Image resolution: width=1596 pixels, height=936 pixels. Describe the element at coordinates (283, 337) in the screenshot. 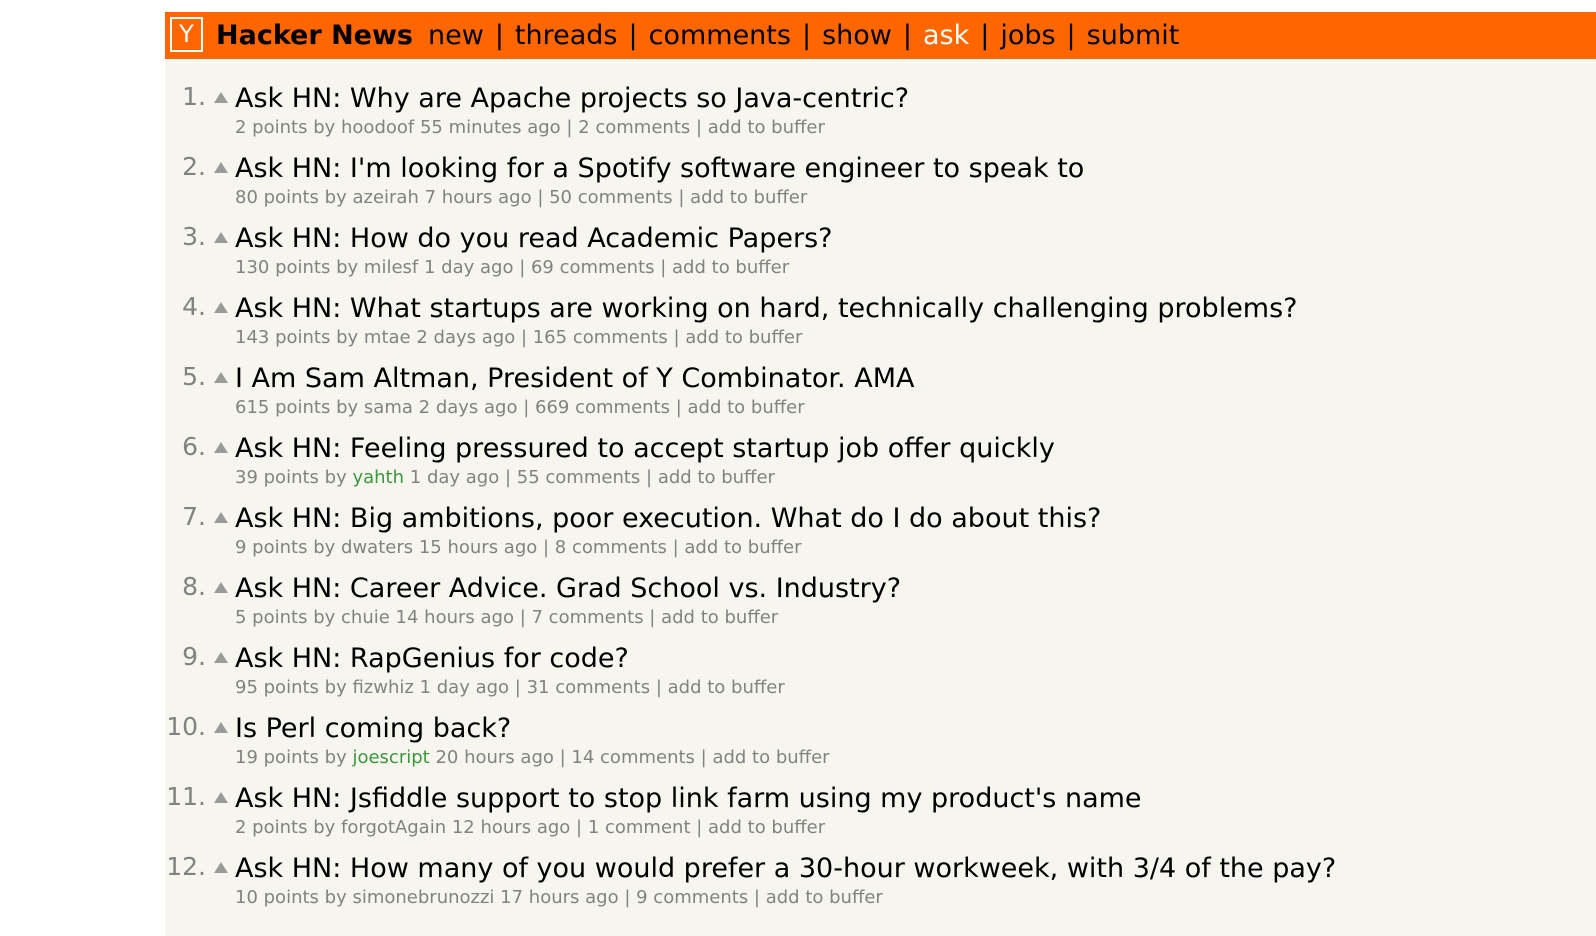

I see `story-points: 143 points` at that location.